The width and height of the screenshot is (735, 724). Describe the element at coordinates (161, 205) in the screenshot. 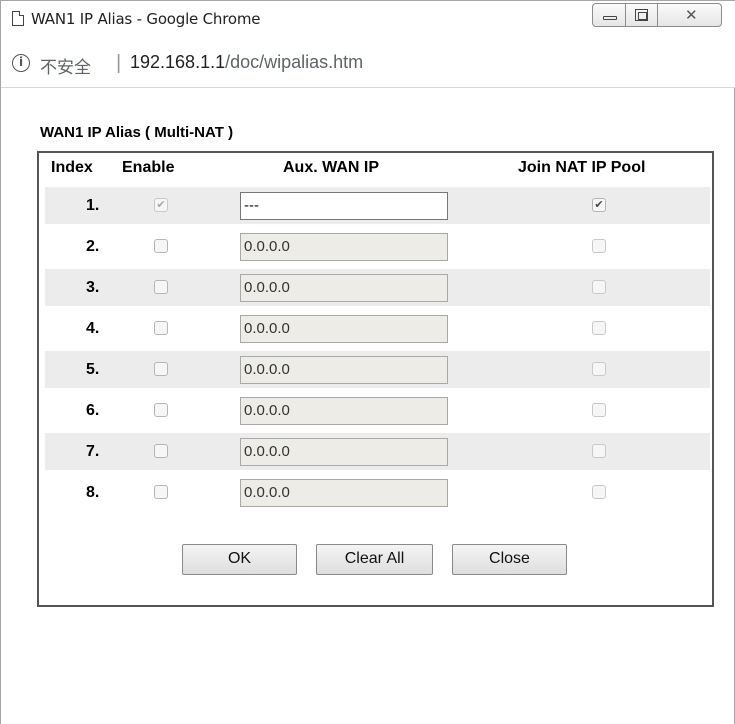

I see `enable-checkbox: ✔` at that location.